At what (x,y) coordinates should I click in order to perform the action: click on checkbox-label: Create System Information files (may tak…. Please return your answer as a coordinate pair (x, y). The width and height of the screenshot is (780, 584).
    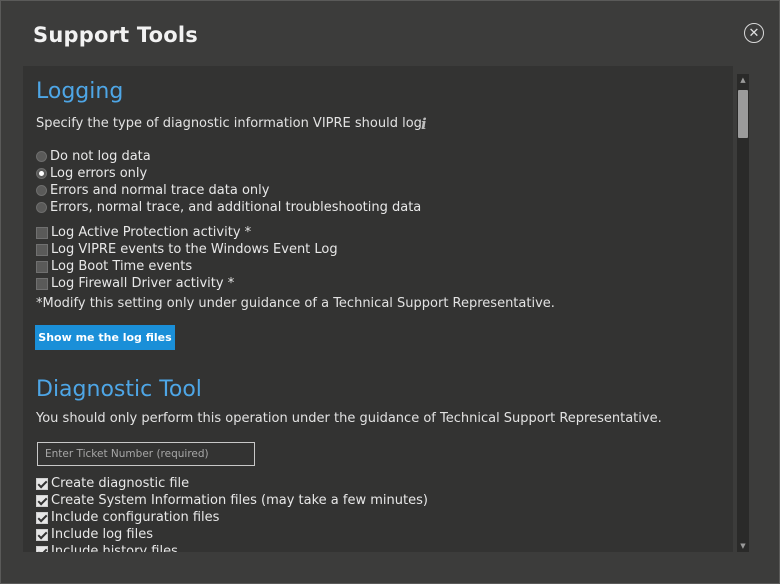
    Looking at the image, I should click on (239, 500).